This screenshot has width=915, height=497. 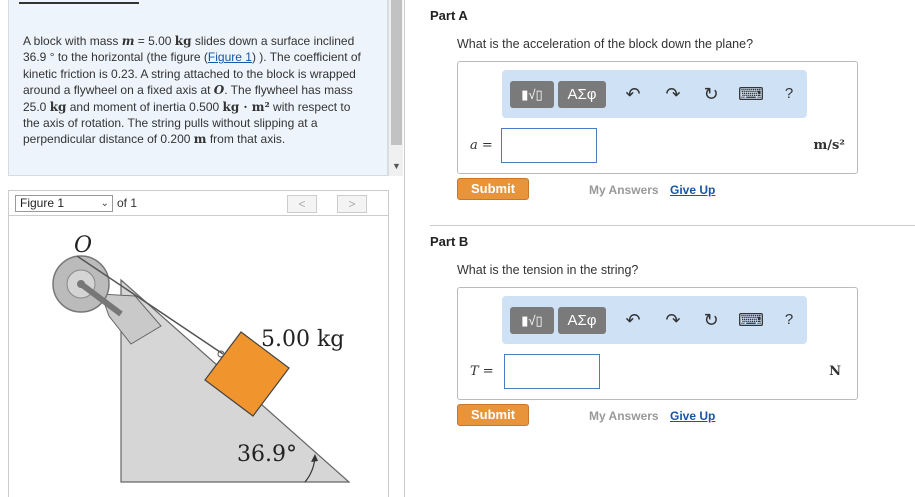 I want to click on chevron-down-icon: ⌄, so click(x=104, y=203).